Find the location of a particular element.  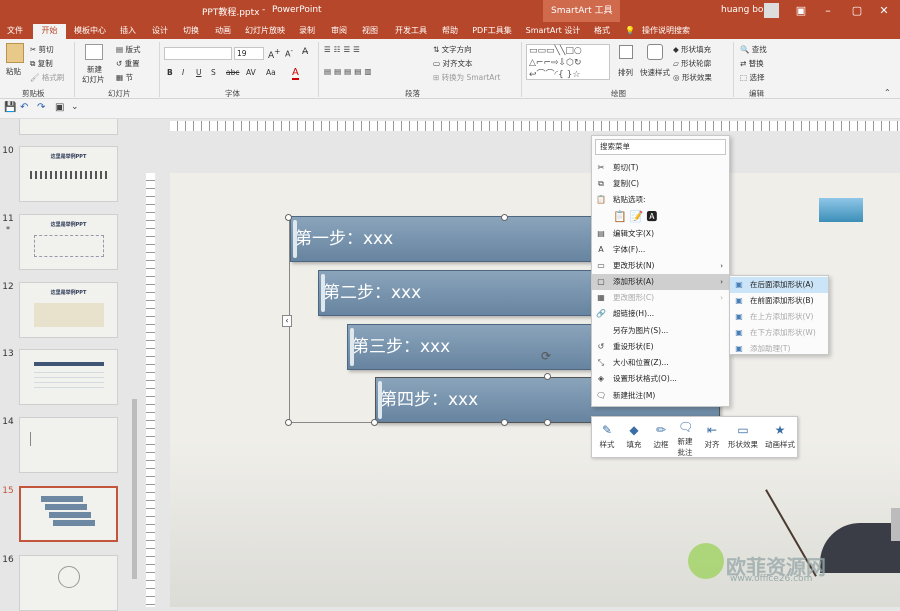

context-menu-item: 🗨 新建批注(M) is located at coordinates (660, 396).